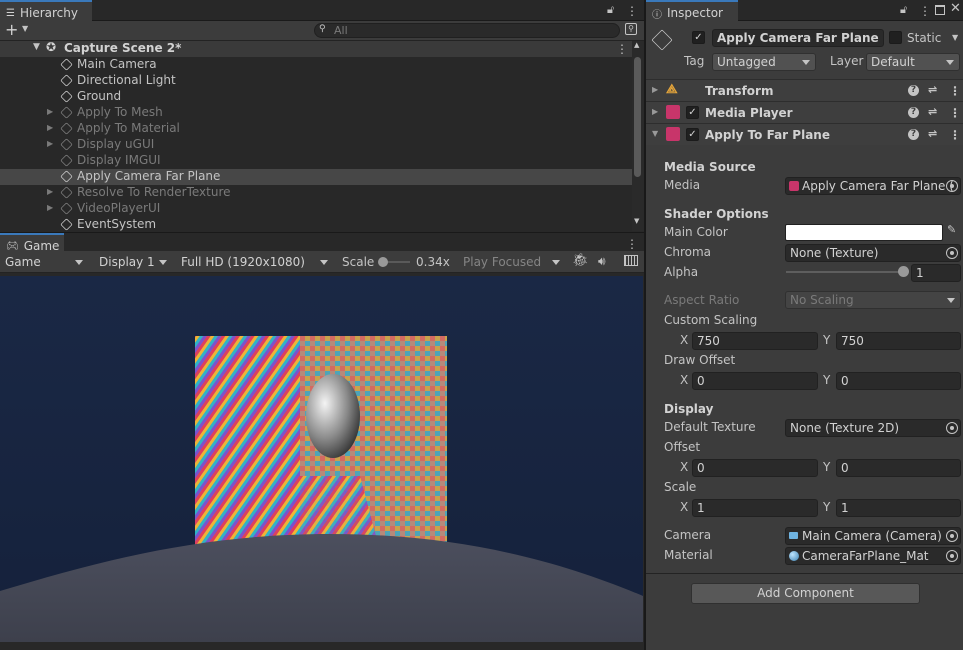 The height and width of the screenshot is (650, 963). I want to click on gameobject-cube-icon, so click(66, 160).